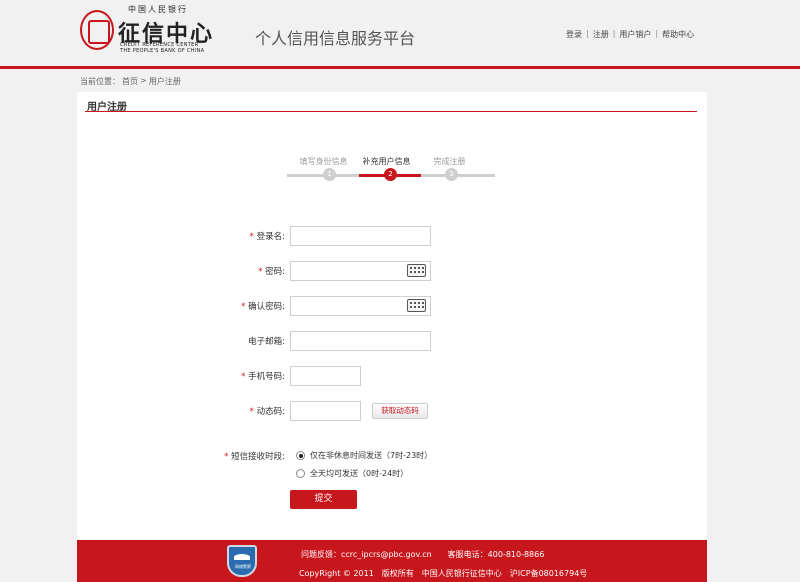 This screenshot has width=800, height=582. I want to click on breadcrumb: 当前位置： 首页 > 用户注册, so click(130, 81).